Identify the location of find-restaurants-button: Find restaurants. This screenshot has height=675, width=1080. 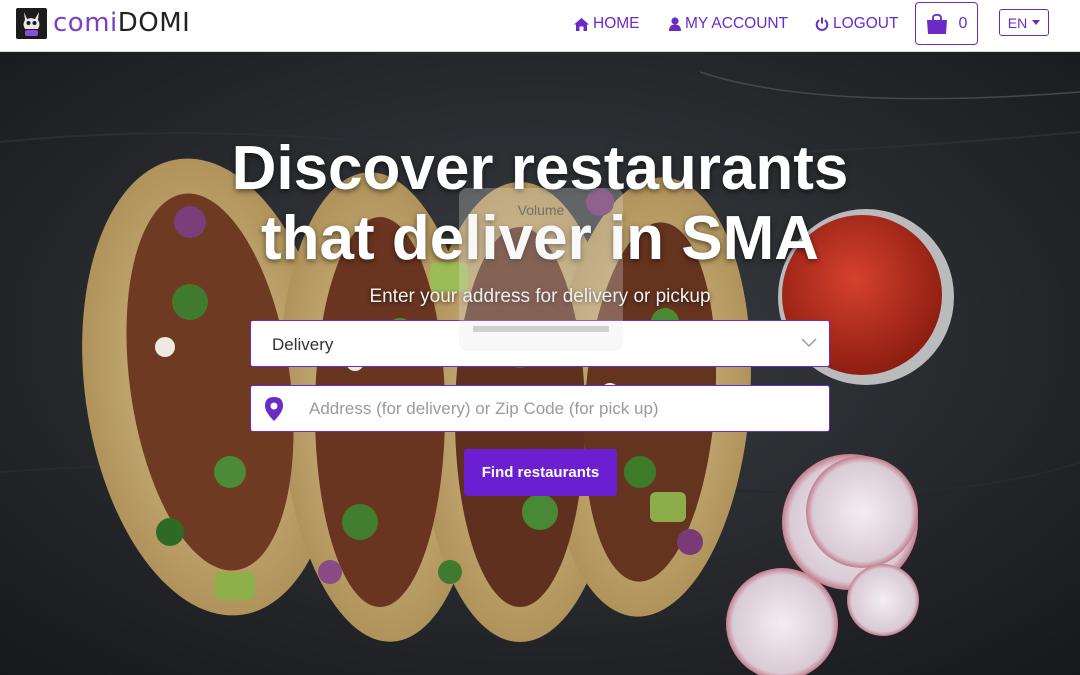
(540, 472).